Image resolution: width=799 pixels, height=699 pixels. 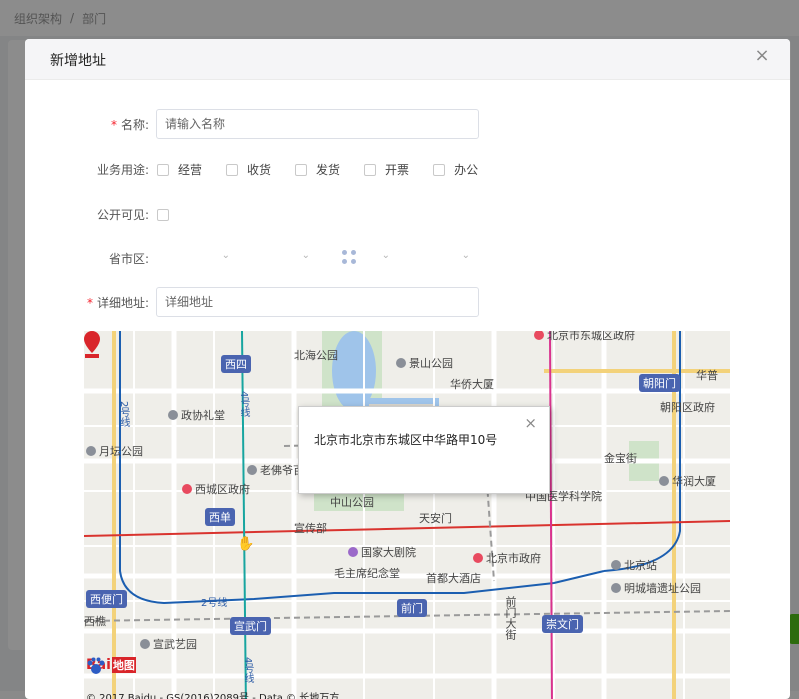 I want to click on baidu-logo: Bai 地图, so click(x=111, y=665).